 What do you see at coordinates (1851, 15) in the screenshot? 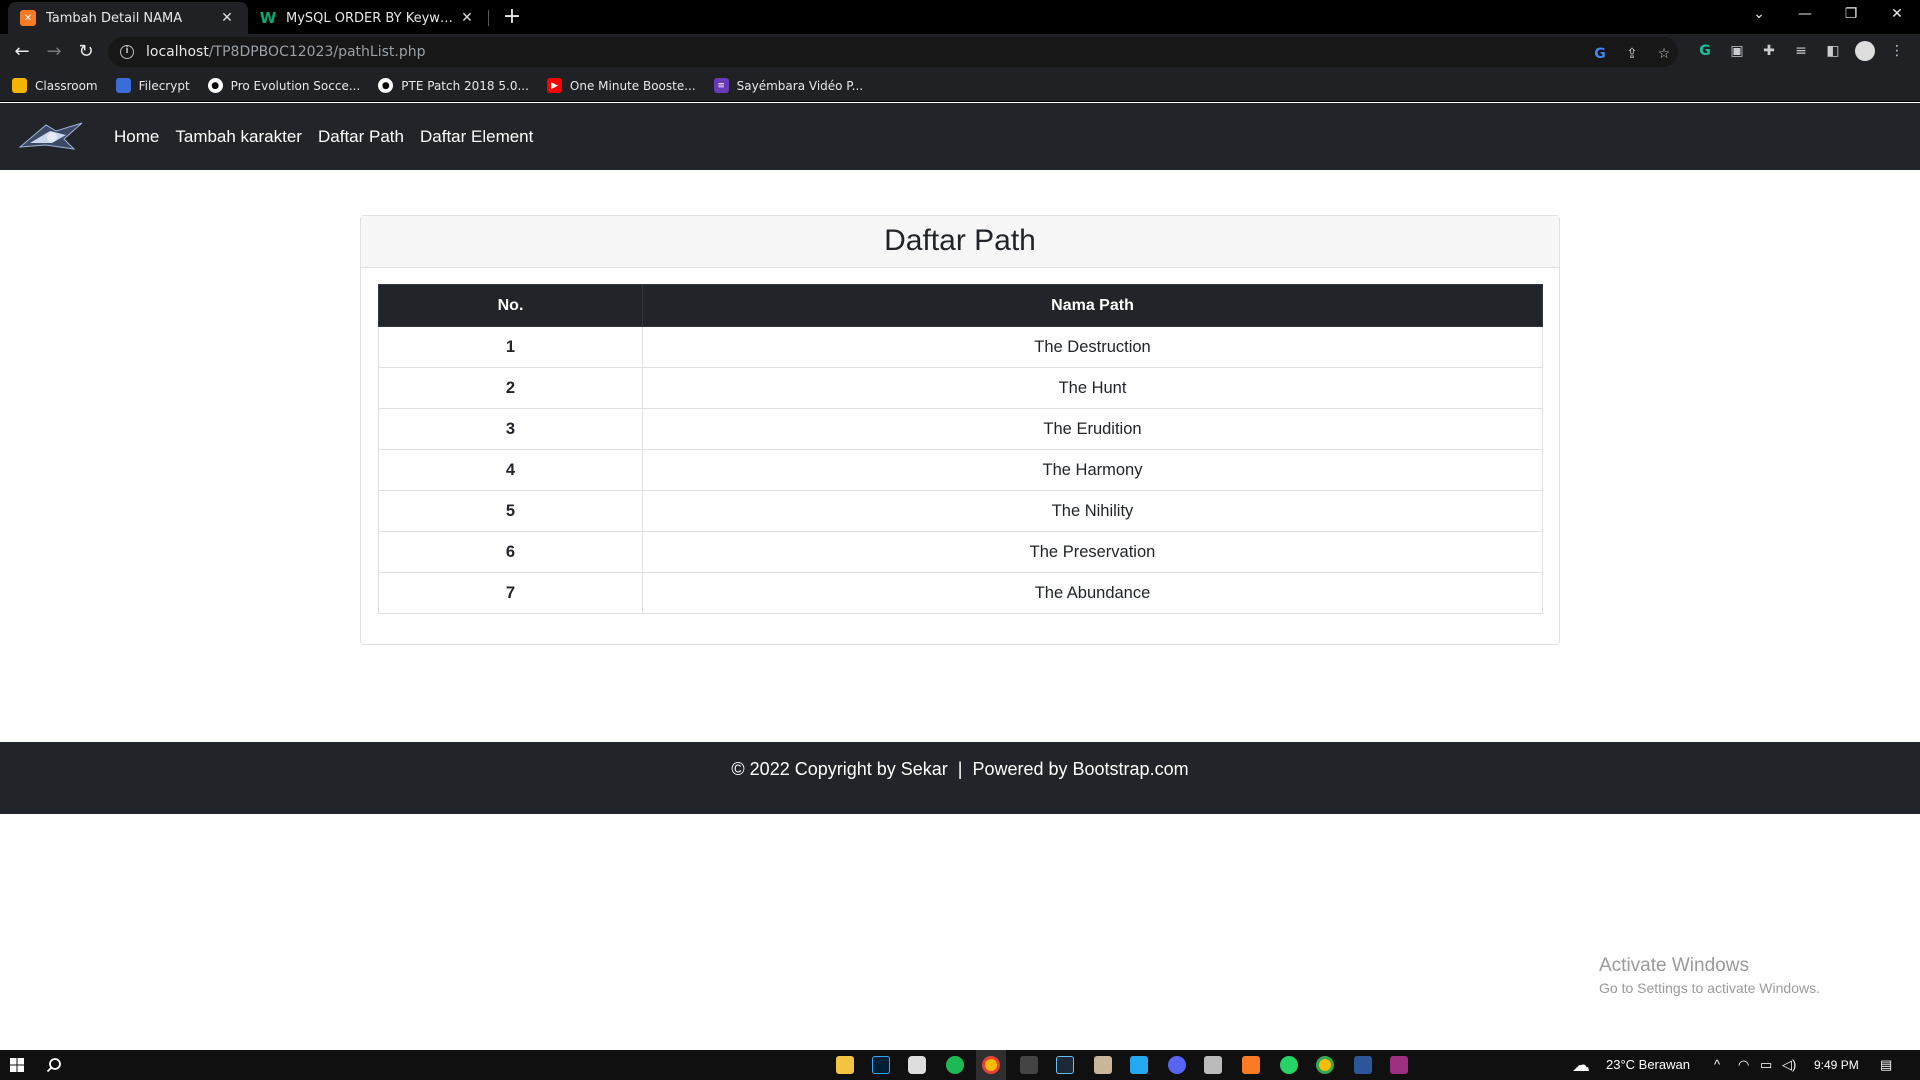
I see `restore-button: ❐` at bounding box center [1851, 15].